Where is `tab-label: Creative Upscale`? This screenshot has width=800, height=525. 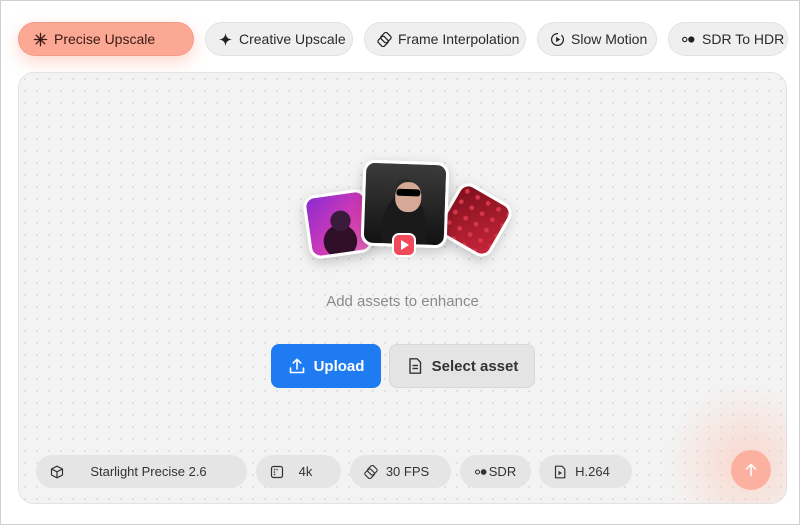 tab-label: Creative Upscale is located at coordinates (292, 39).